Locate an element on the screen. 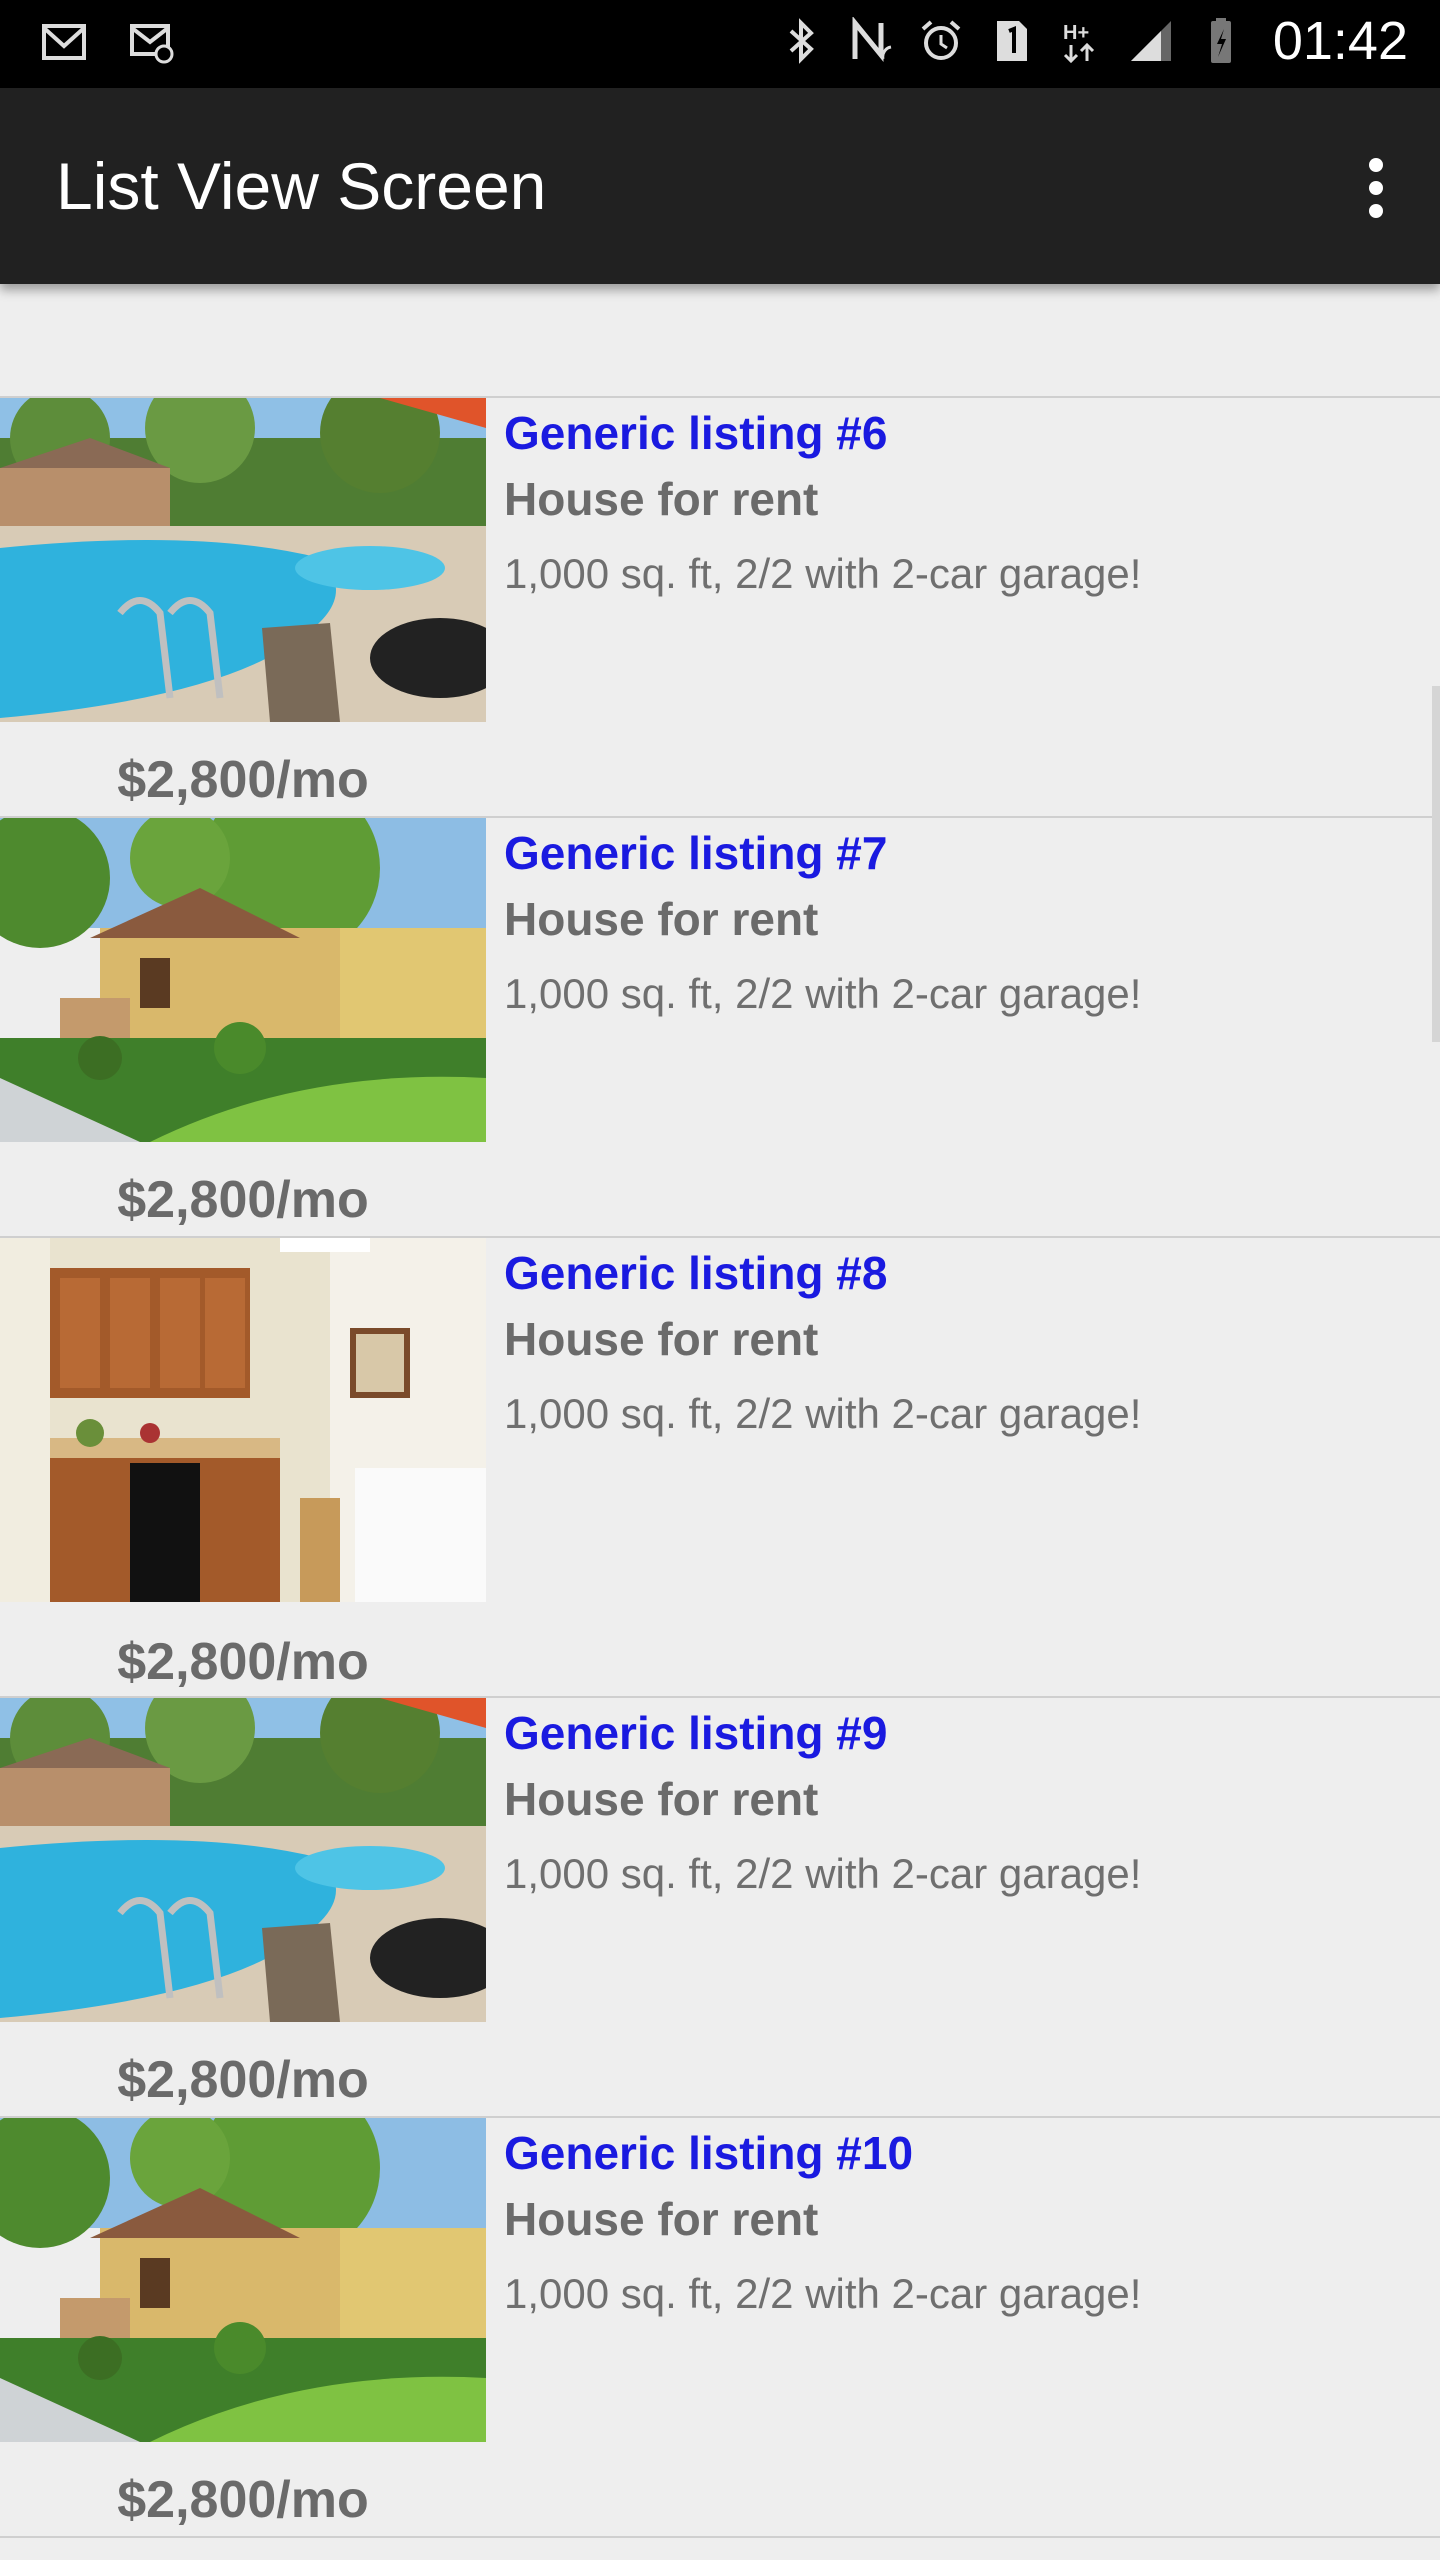 The width and height of the screenshot is (1440, 2560). scrollbar is located at coordinates (1436, 864).